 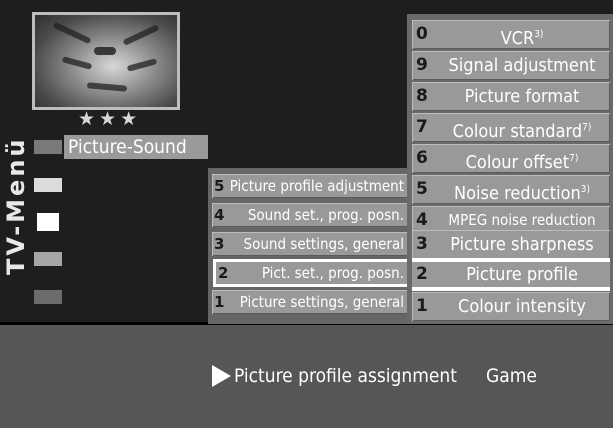 I want to click on option-number: 0, so click(x=422, y=34).